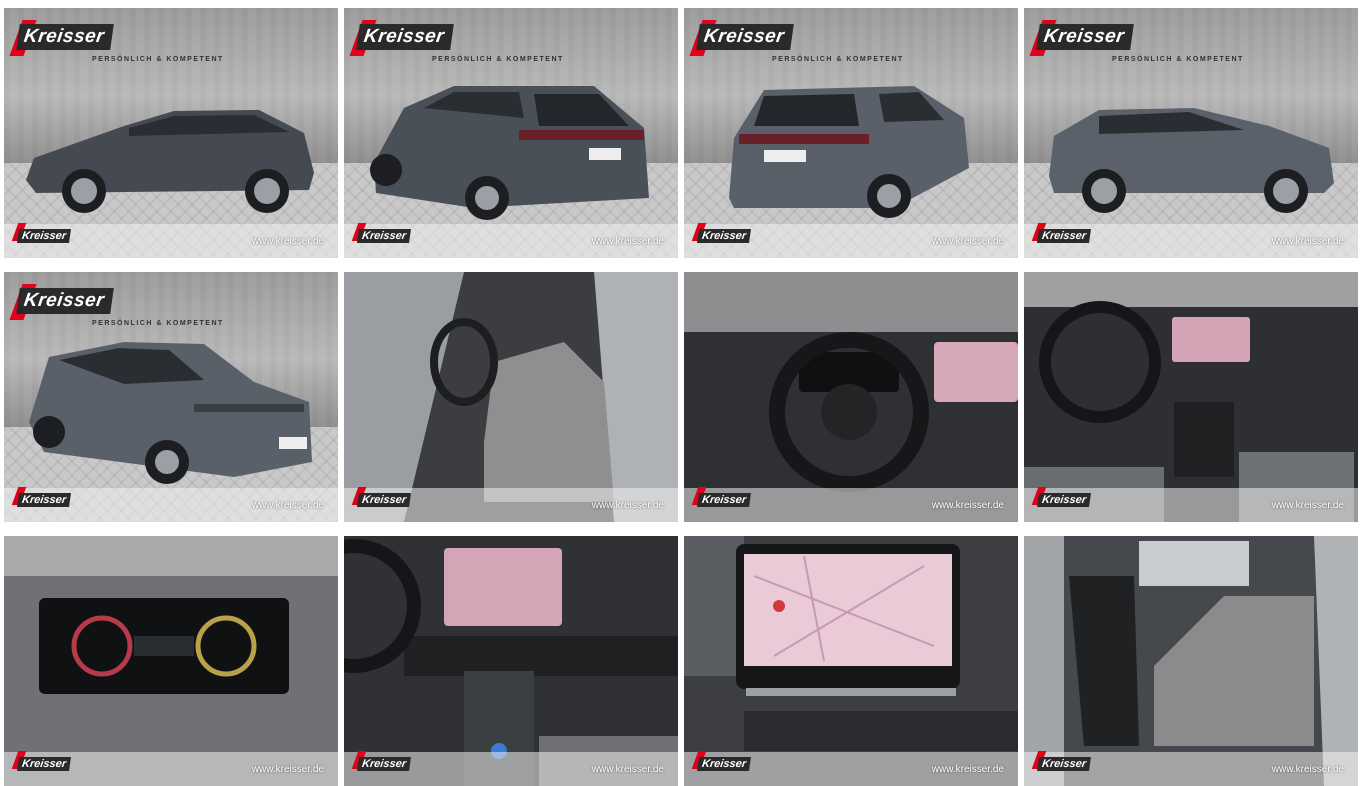 The height and width of the screenshot is (786, 1365). I want to click on gallery-photo-6: Kreisser www.kreisser.de, so click(511, 397).